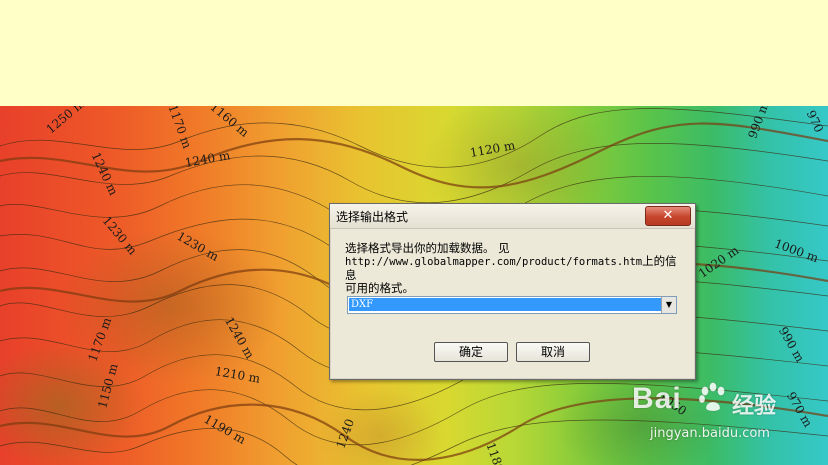 This screenshot has width=828, height=465. What do you see at coordinates (754, 406) in the screenshot?
I see `watermark-text: 经验` at bounding box center [754, 406].